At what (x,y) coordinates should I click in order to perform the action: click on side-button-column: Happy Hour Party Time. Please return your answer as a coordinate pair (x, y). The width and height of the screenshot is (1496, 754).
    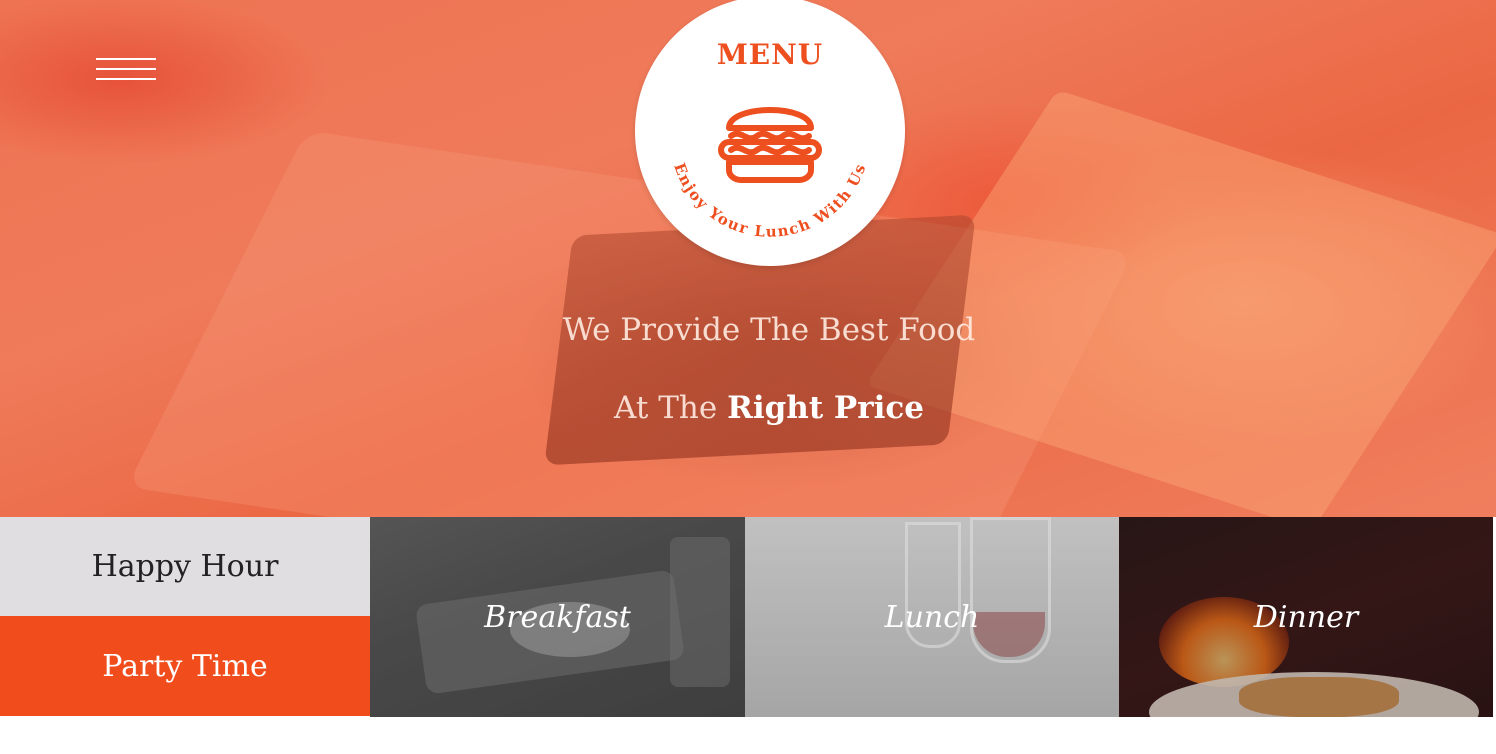
    Looking at the image, I should click on (185, 617).